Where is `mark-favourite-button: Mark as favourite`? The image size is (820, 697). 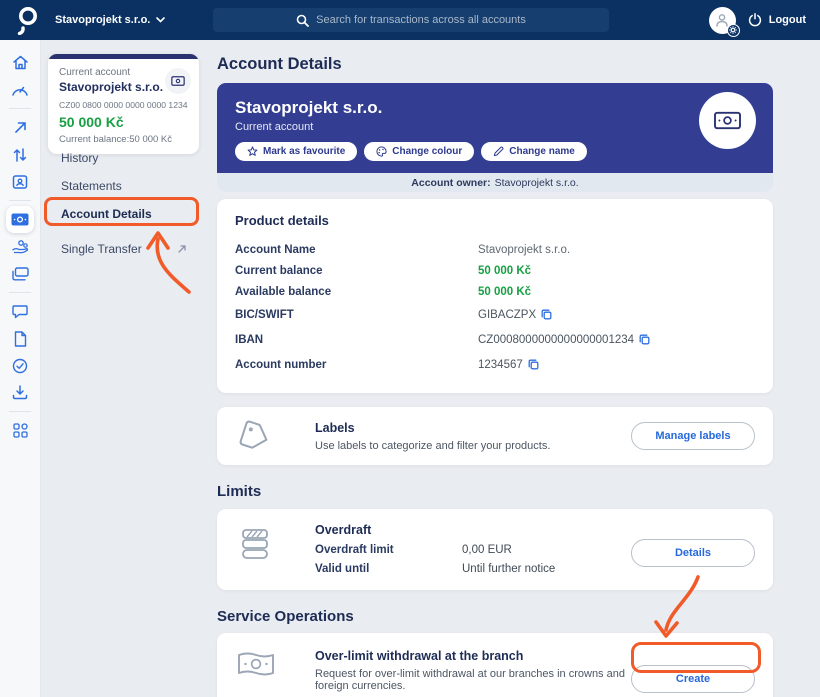
mark-favourite-button: Mark as favourite is located at coordinates (296, 151).